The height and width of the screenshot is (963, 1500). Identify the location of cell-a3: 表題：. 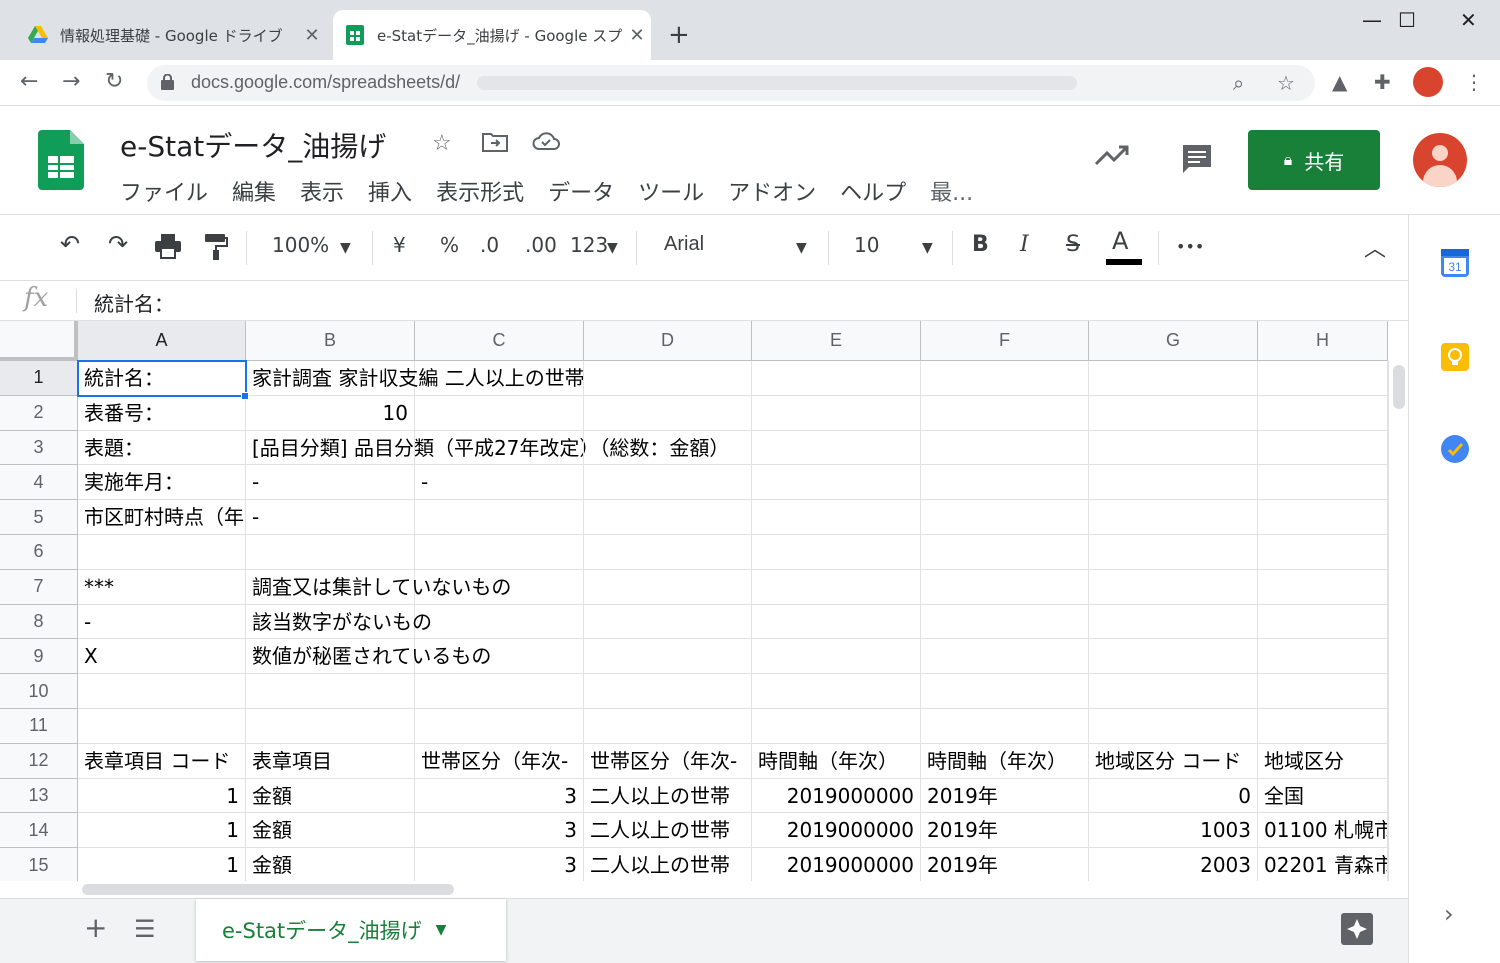
(162, 448).